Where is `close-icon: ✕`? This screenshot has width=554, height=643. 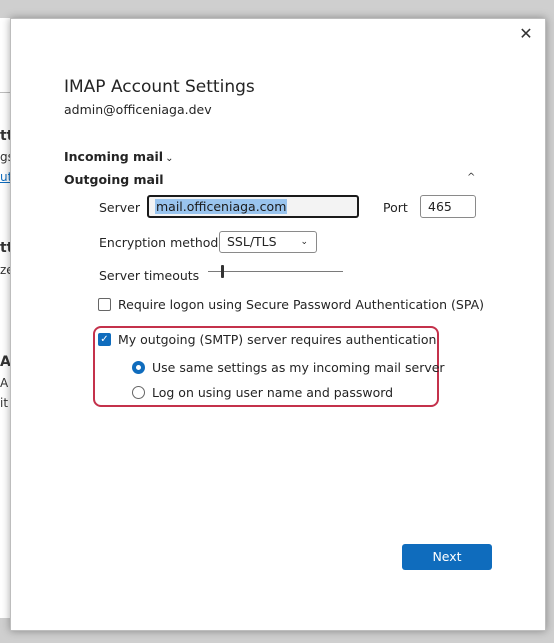 close-icon: ✕ is located at coordinates (526, 33).